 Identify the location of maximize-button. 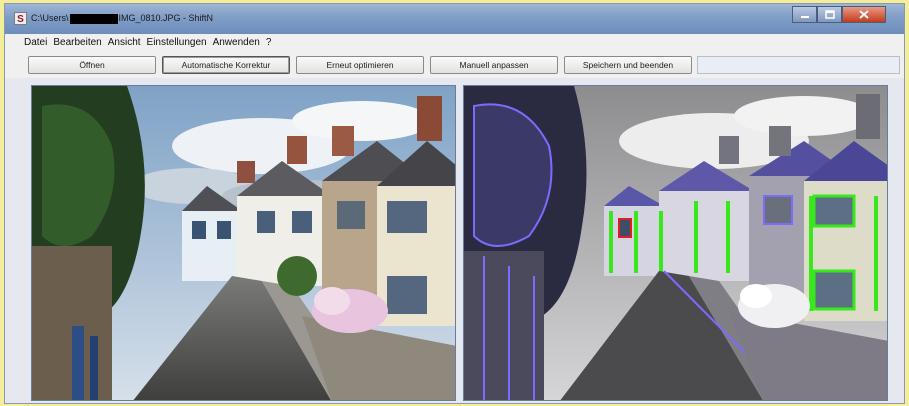
(829, 14).